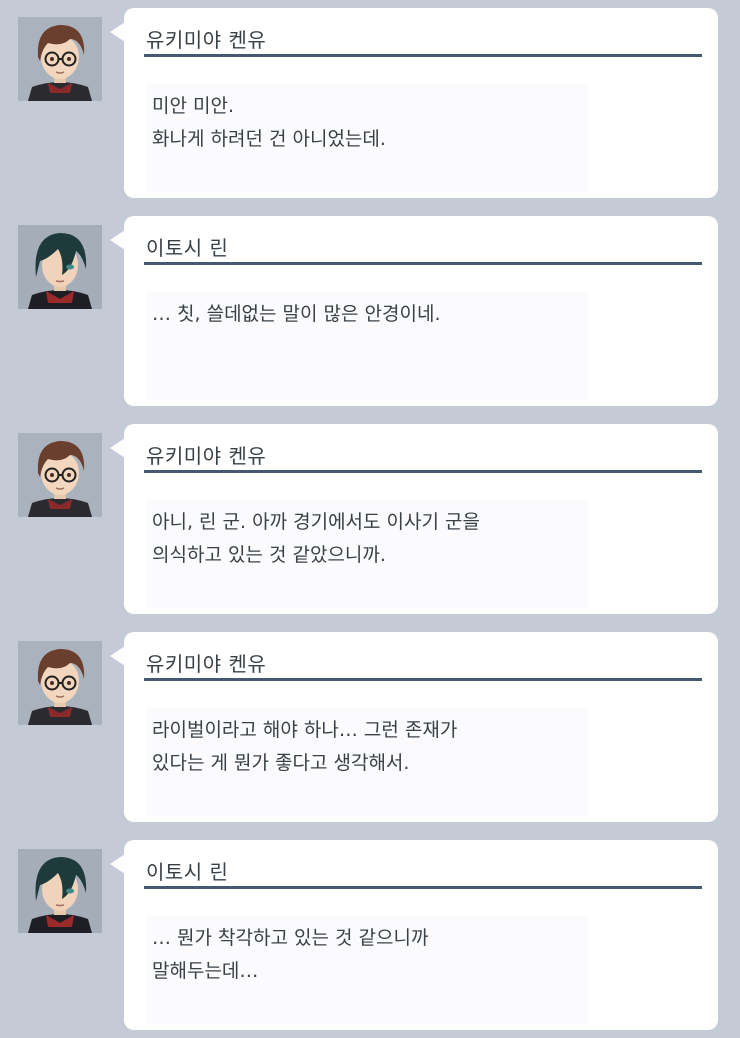 The width and height of the screenshot is (740, 1038). Describe the element at coordinates (269, 555) in the screenshot. I see `message-line: 의식하고 있는 것 같았으니까.` at that location.